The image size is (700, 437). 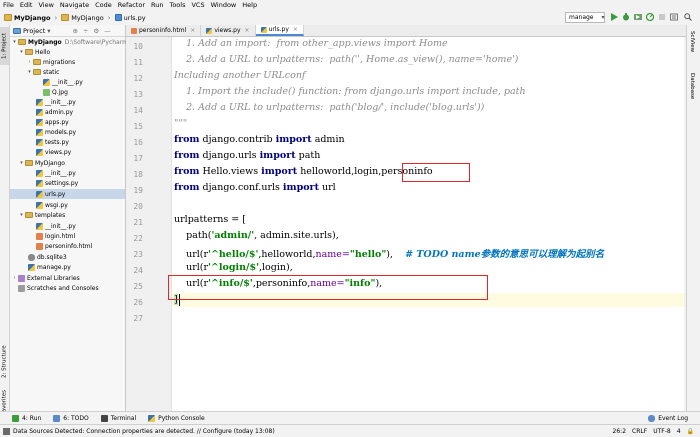 What do you see at coordinates (176, 418) in the screenshot?
I see `python-console-tool-button: Python Console` at bounding box center [176, 418].